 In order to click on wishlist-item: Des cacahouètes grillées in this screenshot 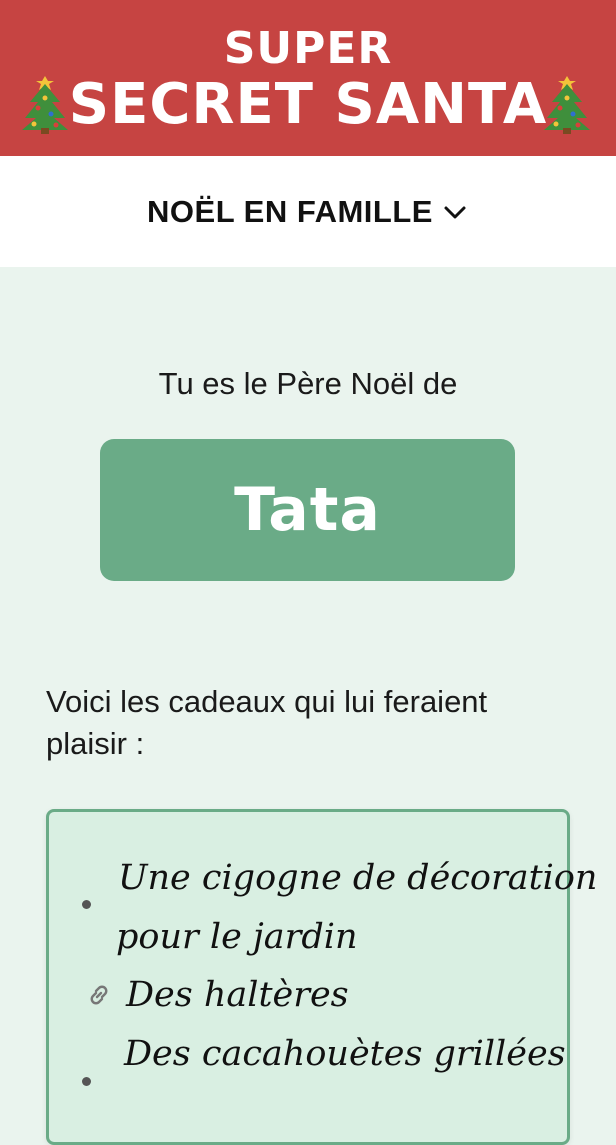, I will do `click(345, 1054)`.